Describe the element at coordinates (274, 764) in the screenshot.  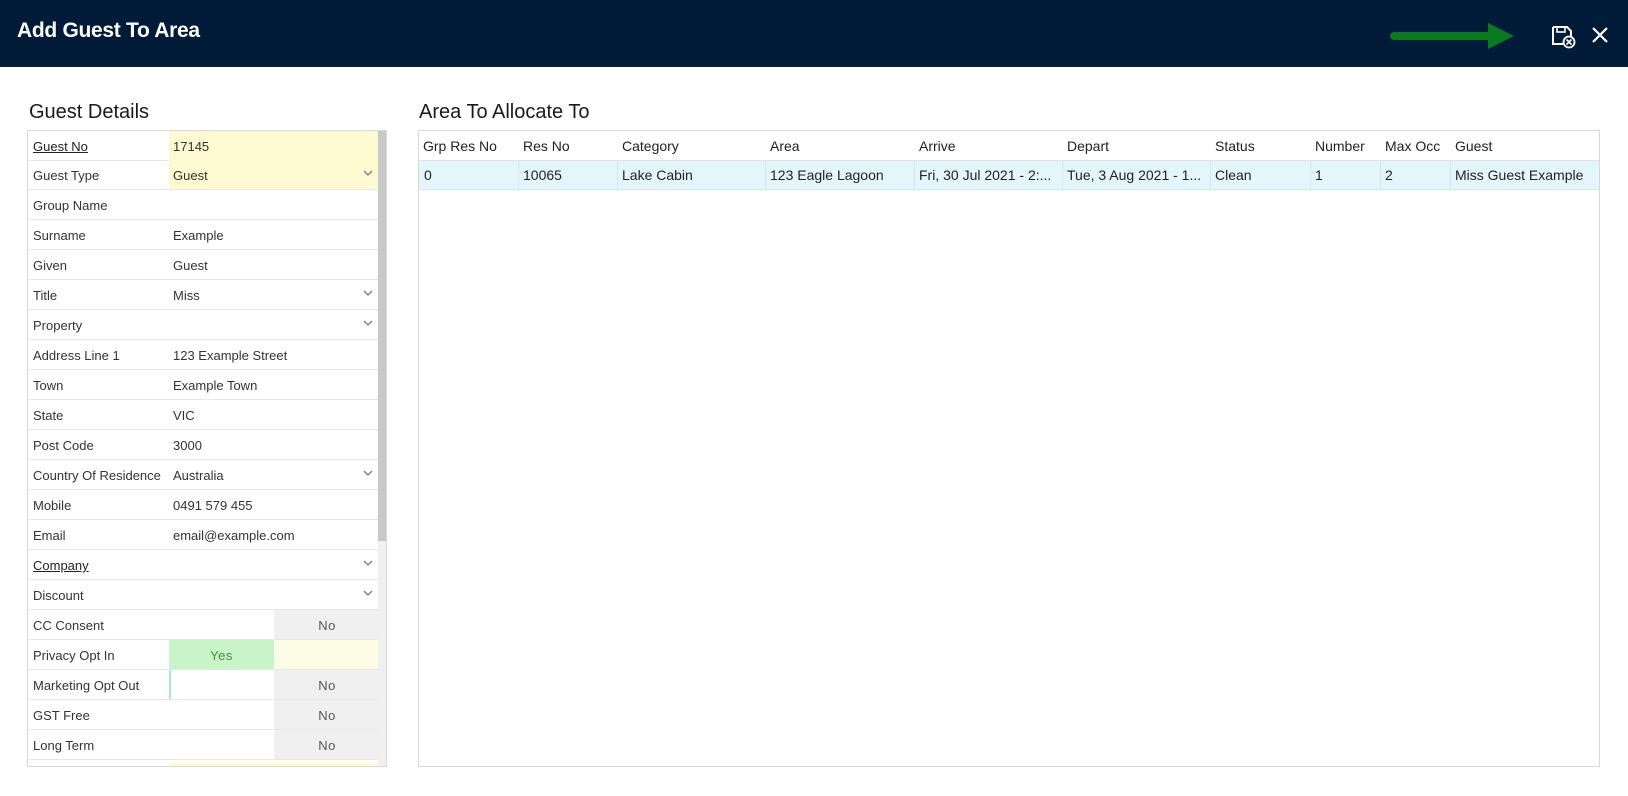
I see `next-field-partial` at that location.